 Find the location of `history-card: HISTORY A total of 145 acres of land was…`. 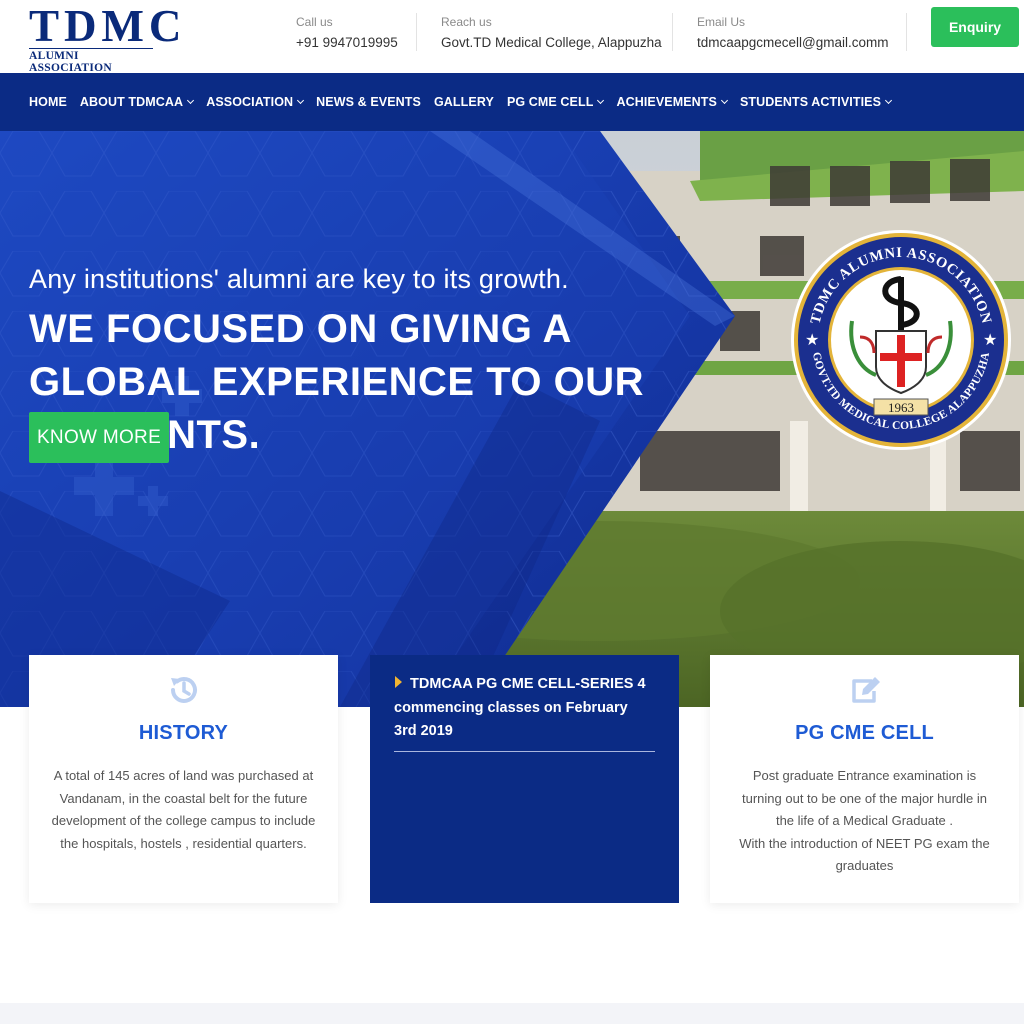

history-card: HISTORY A total of 145 acres of land was… is located at coordinates (183, 779).